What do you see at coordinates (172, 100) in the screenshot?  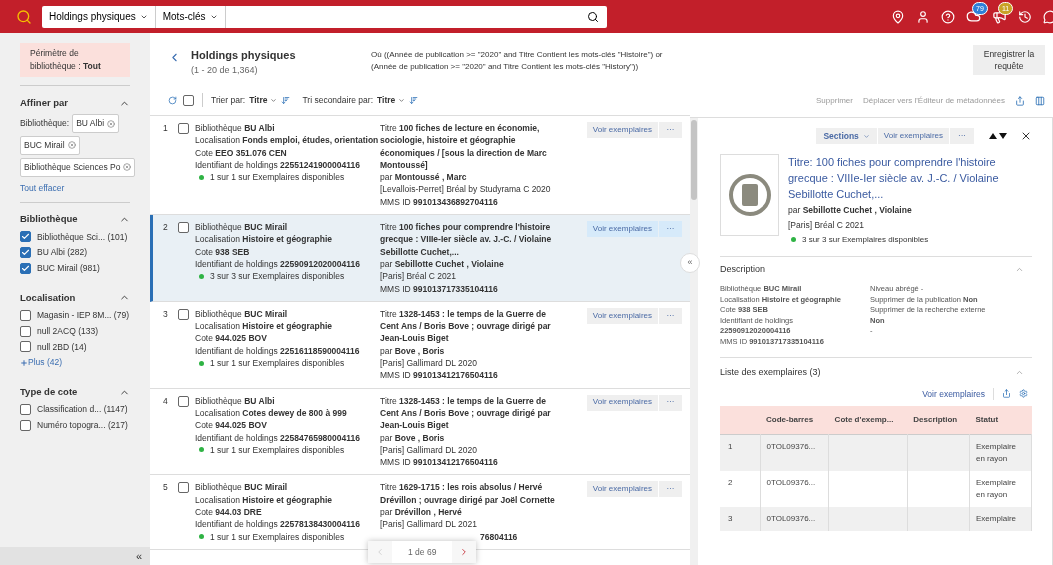 I see `refresh-icon` at bounding box center [172, 100].